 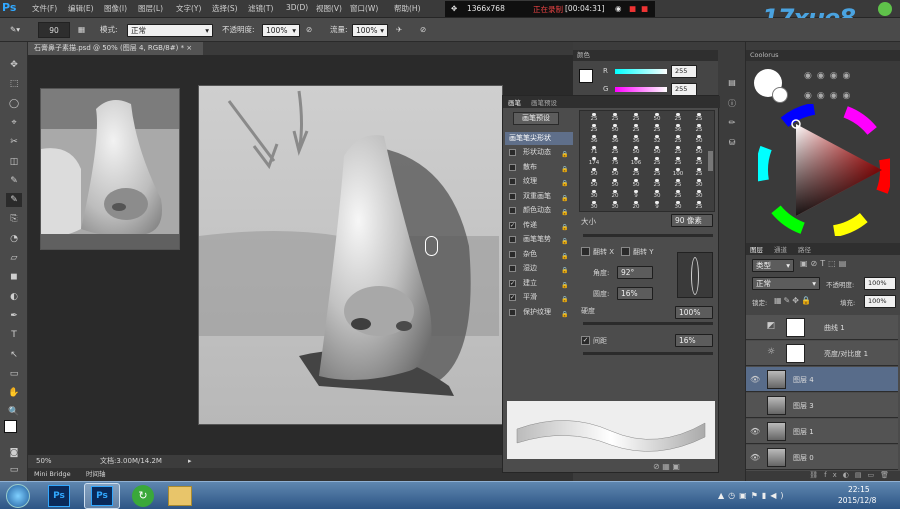 I want to click on layer-filter-select: 类型 ▾, so click(x=773, y=265).